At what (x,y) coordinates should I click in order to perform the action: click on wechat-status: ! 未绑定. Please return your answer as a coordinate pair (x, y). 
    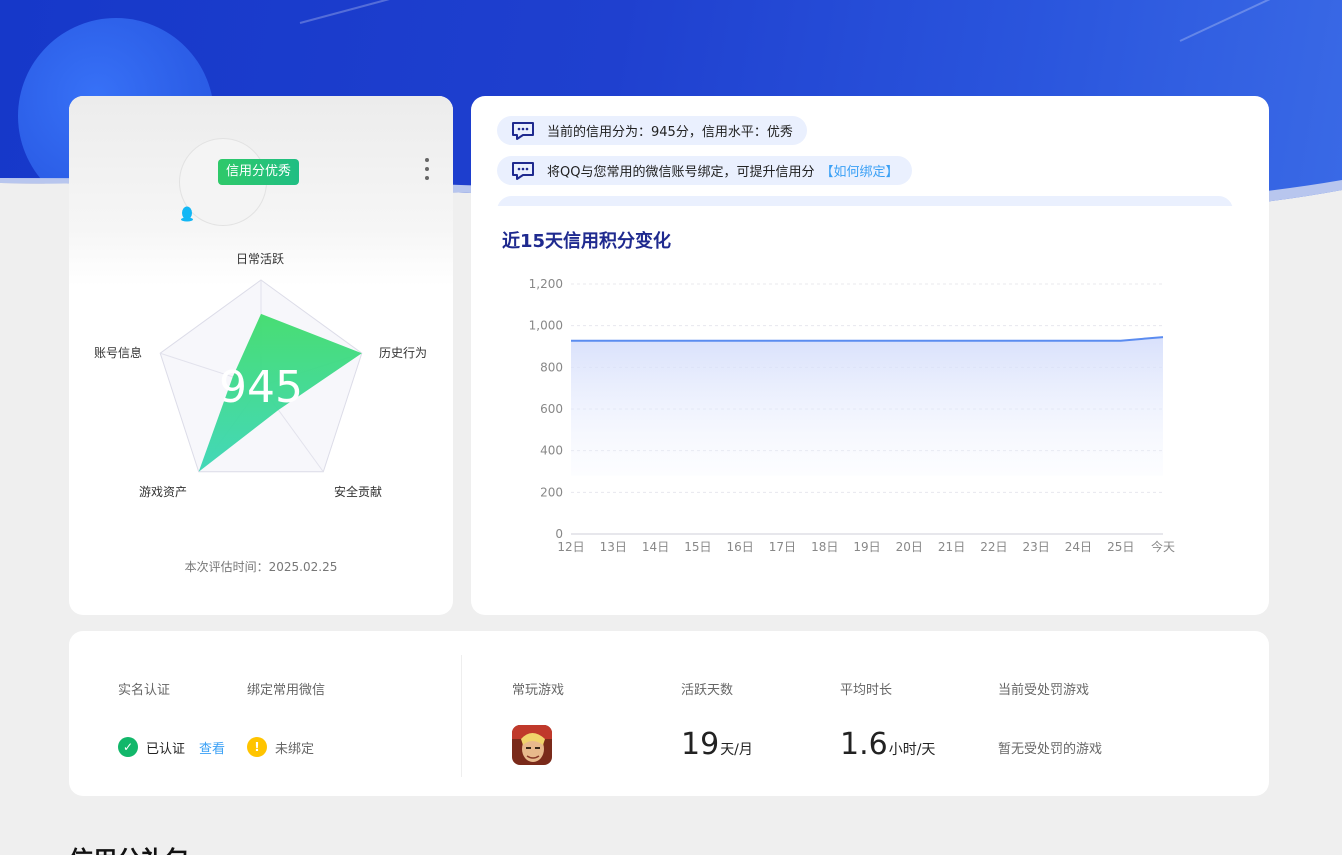
    Looking at the image, I should click on (280, 747).